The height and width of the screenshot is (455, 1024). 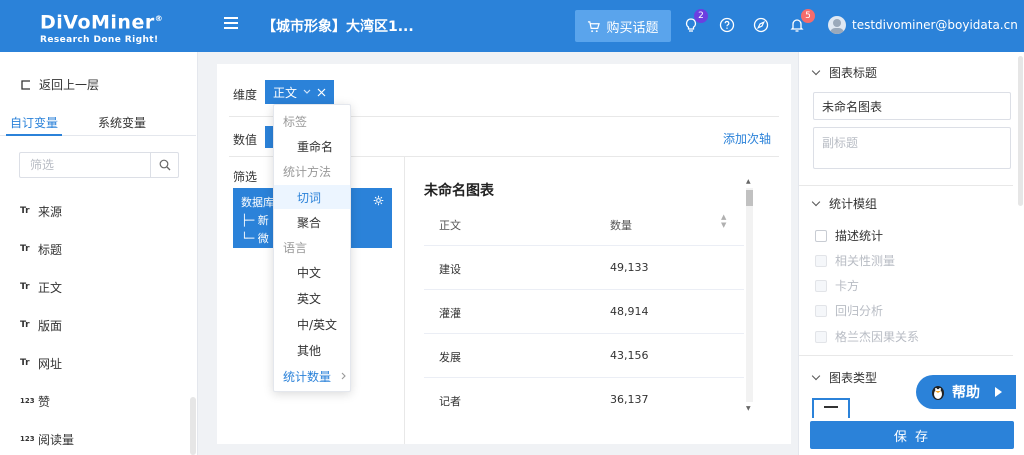 What do you see at coordinates (295, 247) in the screenshot?
I see `menu-group-language: 语言` at bounding box center [295, 247].